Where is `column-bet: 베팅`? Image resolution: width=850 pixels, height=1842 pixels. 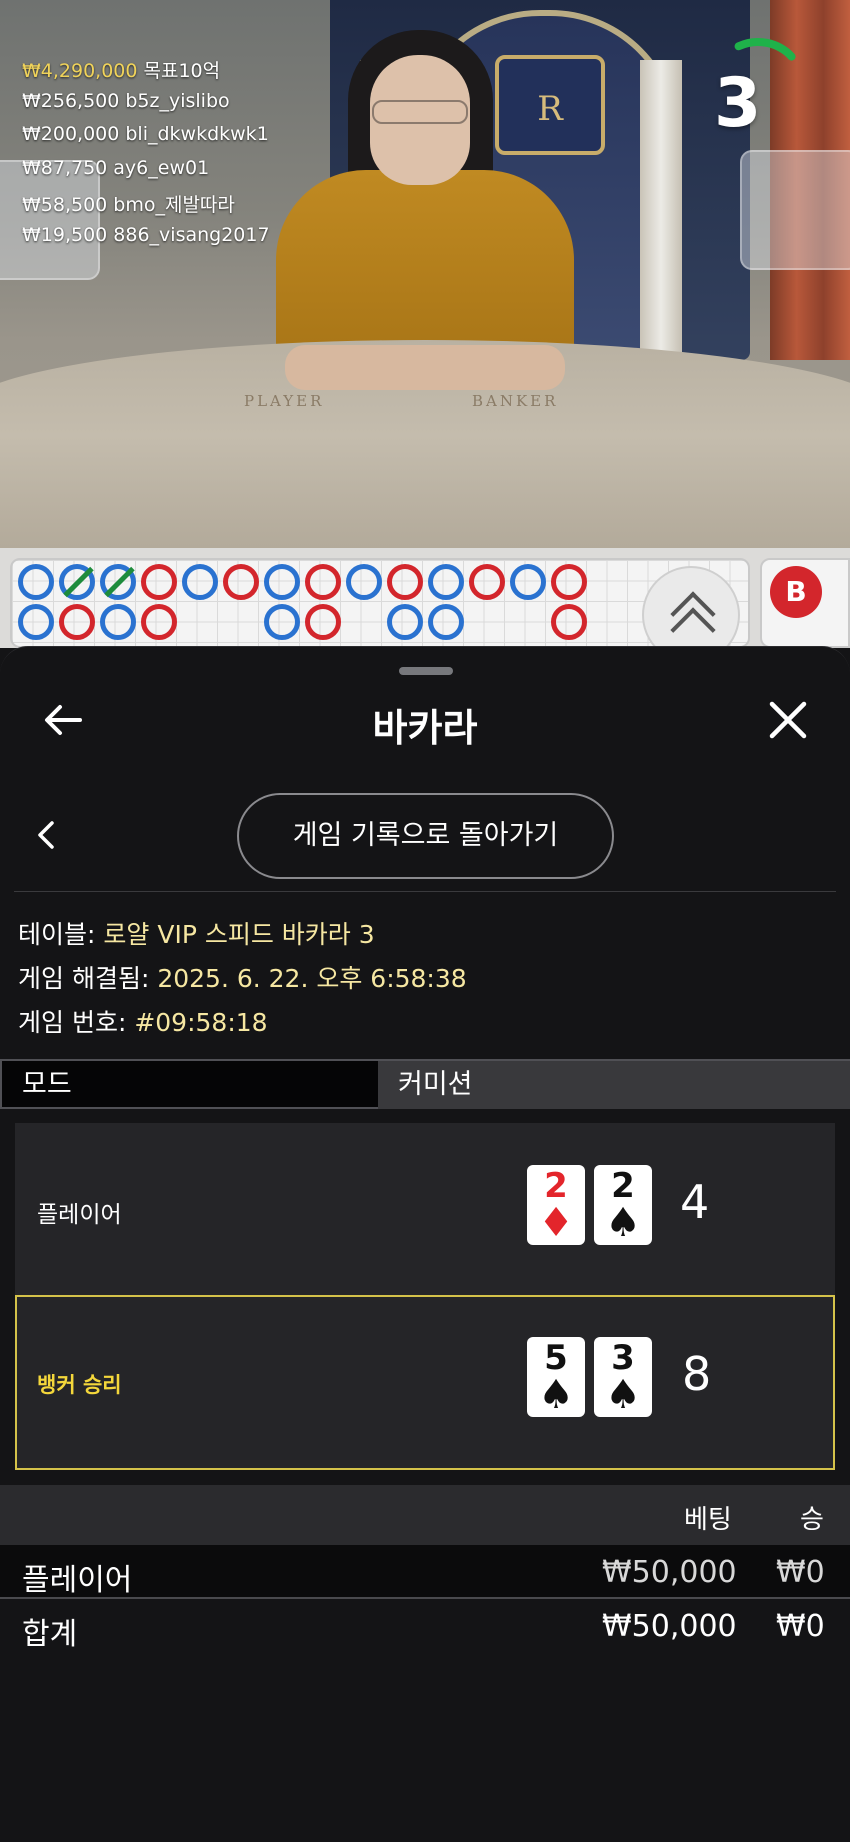
column-bet: 베팅 is located at coordinates (708, 1520).